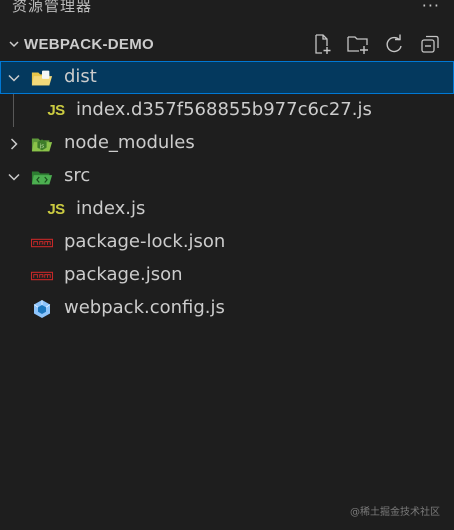 The image size is (454, 530). I want to click on tree-item-index-js: JS index.js, so click(227, 209).